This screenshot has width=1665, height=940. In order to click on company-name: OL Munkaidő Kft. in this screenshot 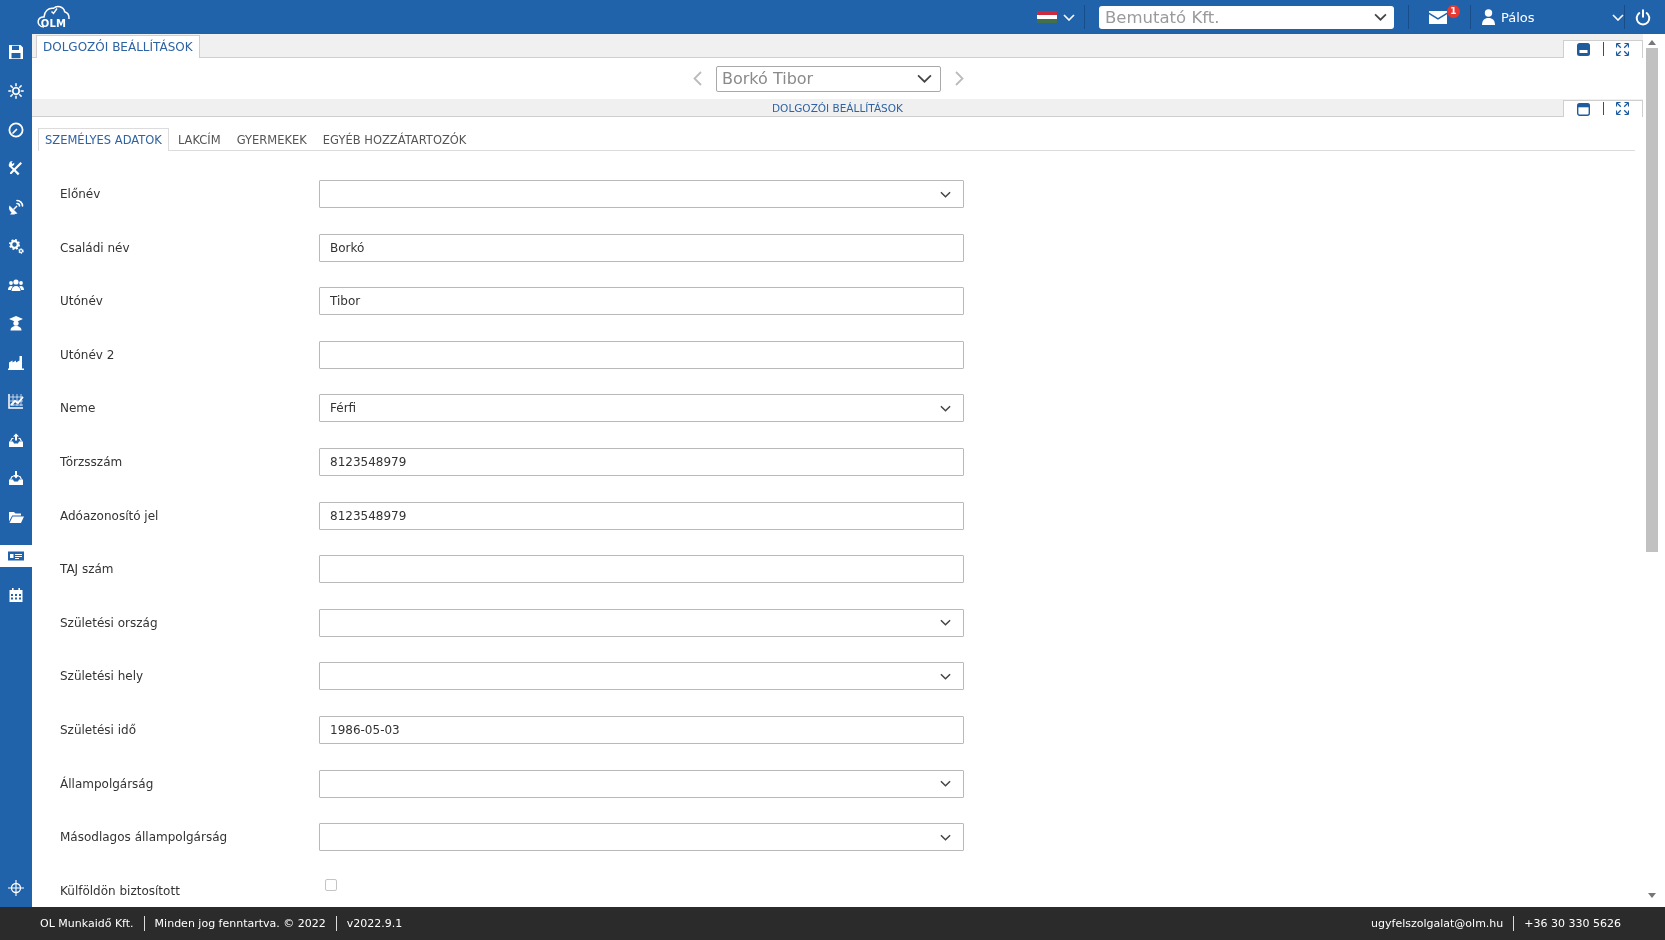, I will do `click(87, 923)`.